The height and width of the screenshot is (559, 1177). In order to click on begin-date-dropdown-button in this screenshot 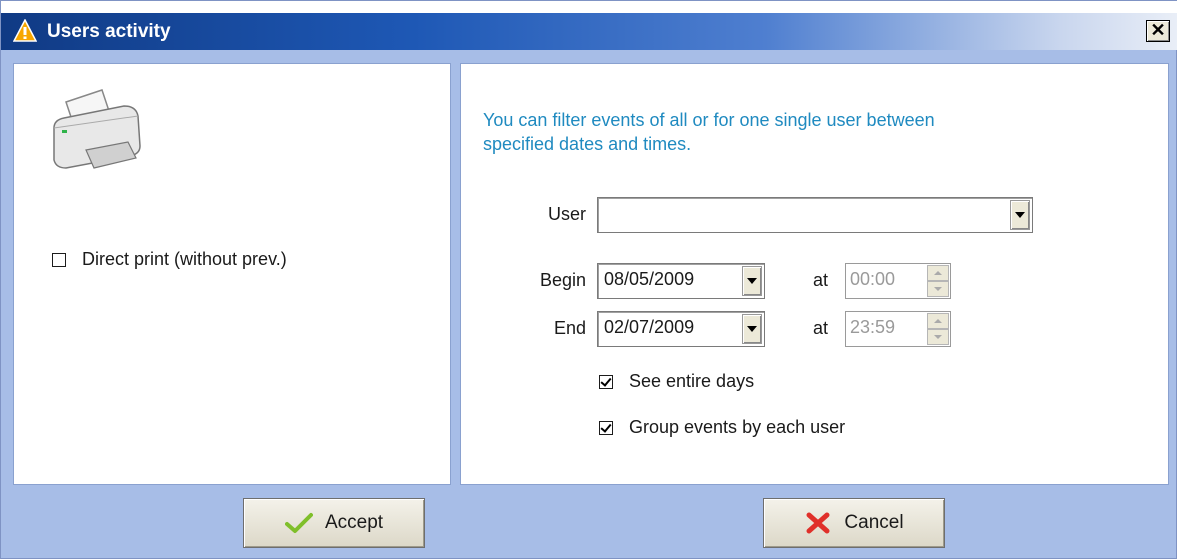, I will do `click(752, 281)`.